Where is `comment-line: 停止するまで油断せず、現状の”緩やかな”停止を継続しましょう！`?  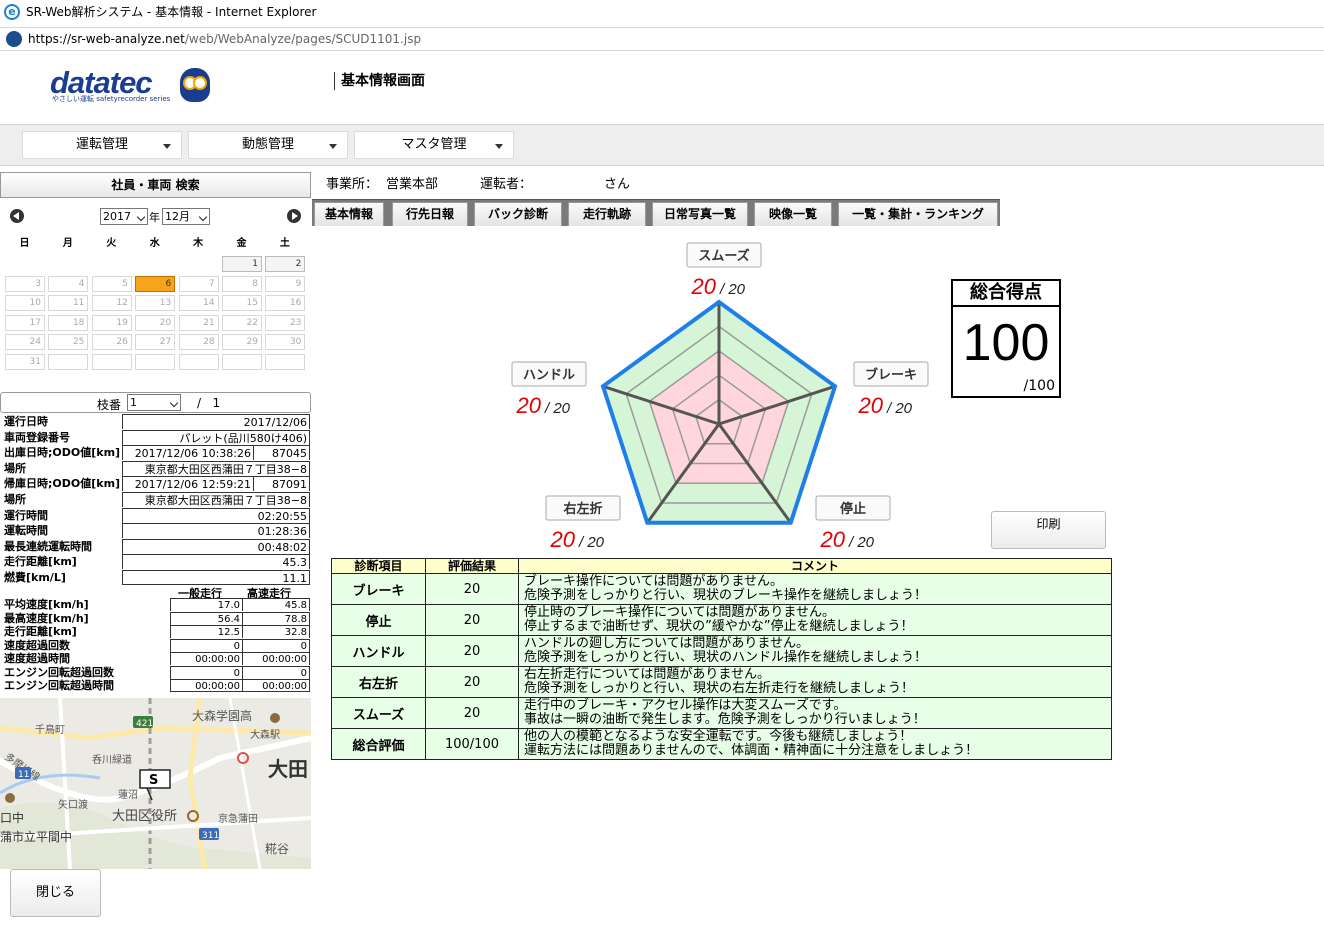 comment-line: 停止するまで油断せず、現状の”緩やかな”停止を継続しましょう！ is located at coordinates (719, 626).